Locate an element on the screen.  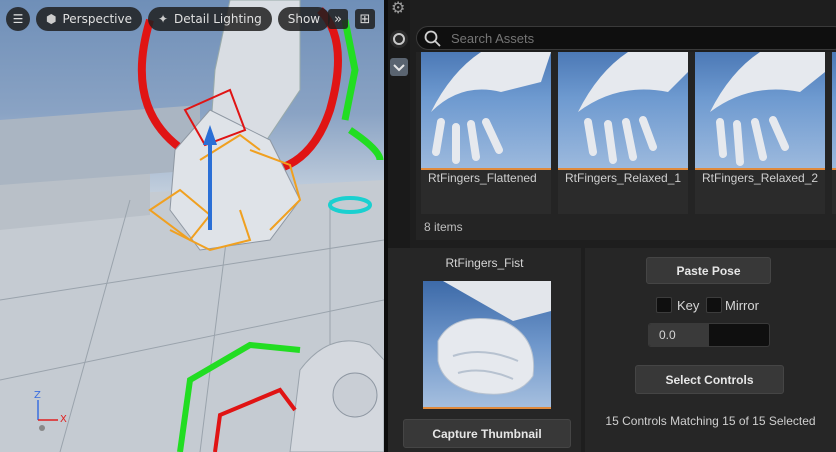
hamburger-icon: ☰ is located at coordinates (18, 19).